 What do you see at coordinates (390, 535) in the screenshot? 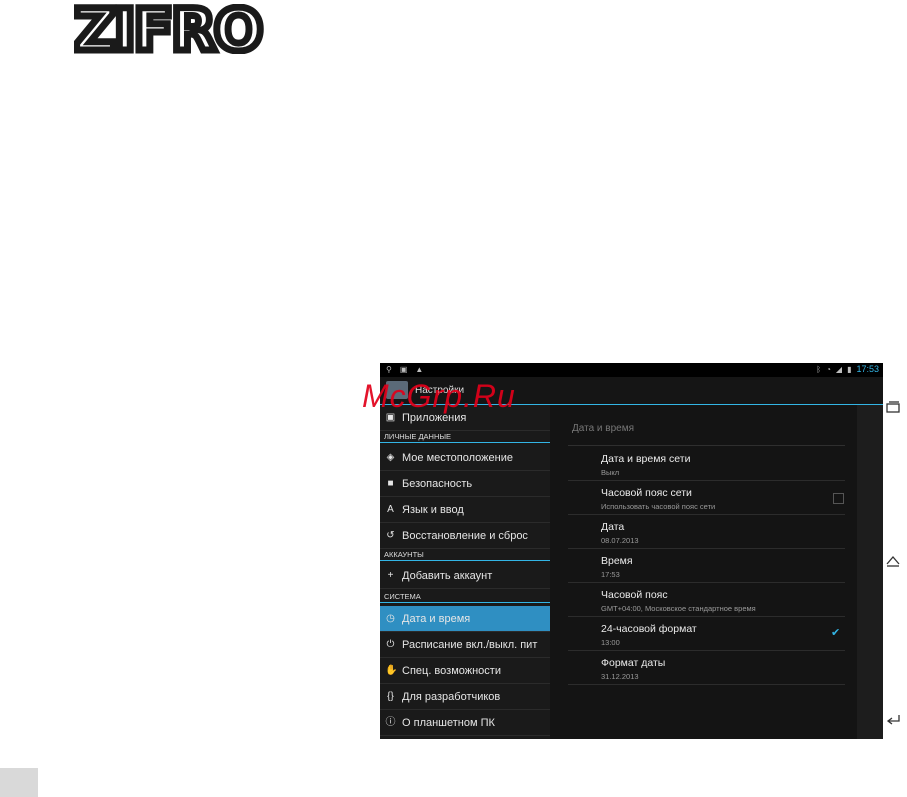
I see `restore-icon: ↺` at bounding box center [390, 535].